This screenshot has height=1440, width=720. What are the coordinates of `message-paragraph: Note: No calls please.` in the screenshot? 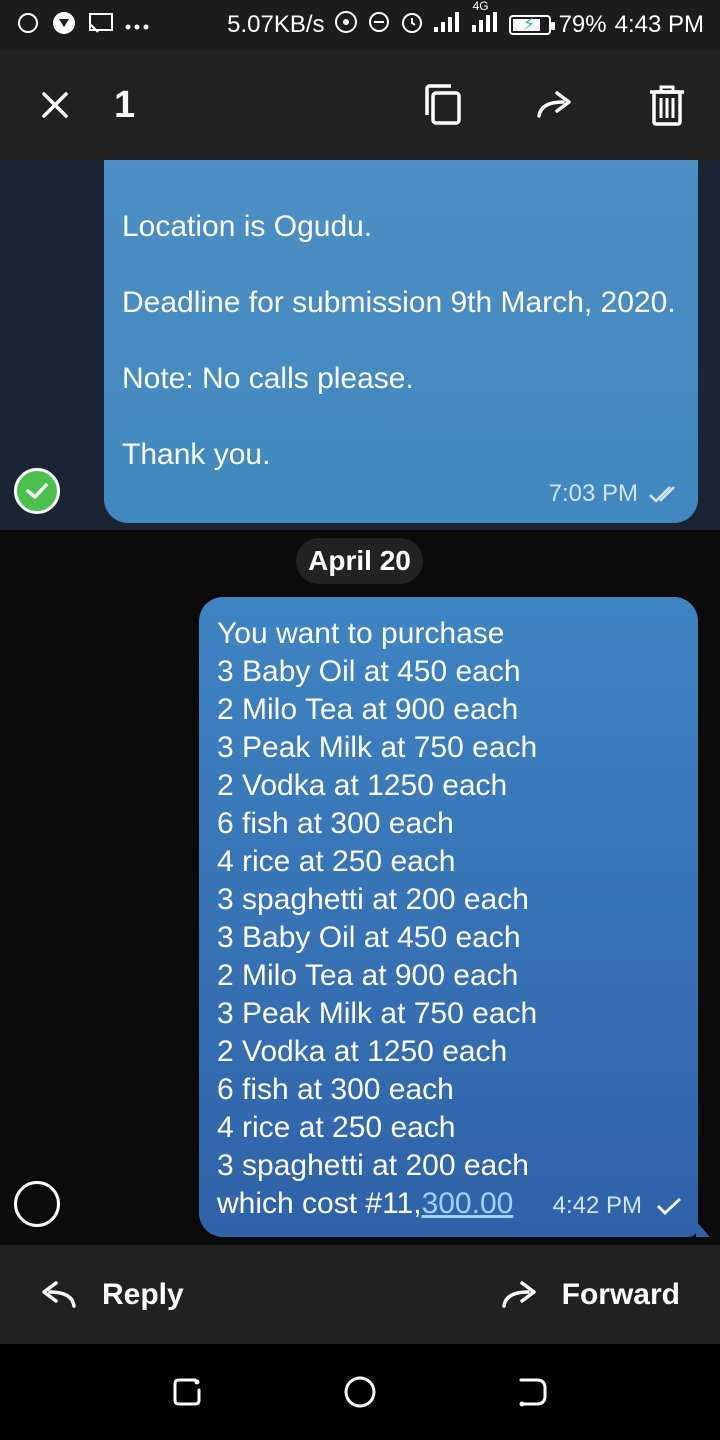 It's located at (268, 378).